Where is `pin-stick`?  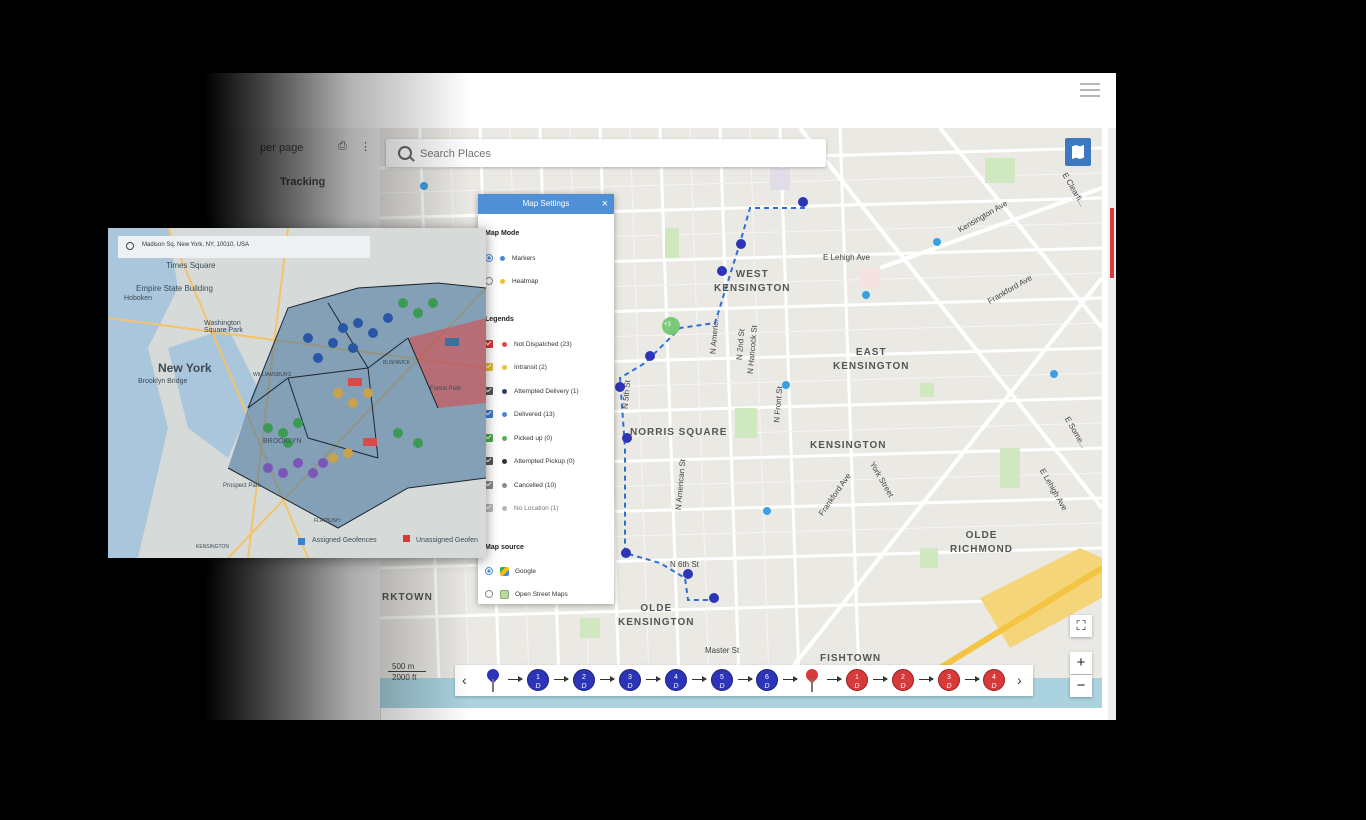 pin-stick is located at coordinates (812, 685).